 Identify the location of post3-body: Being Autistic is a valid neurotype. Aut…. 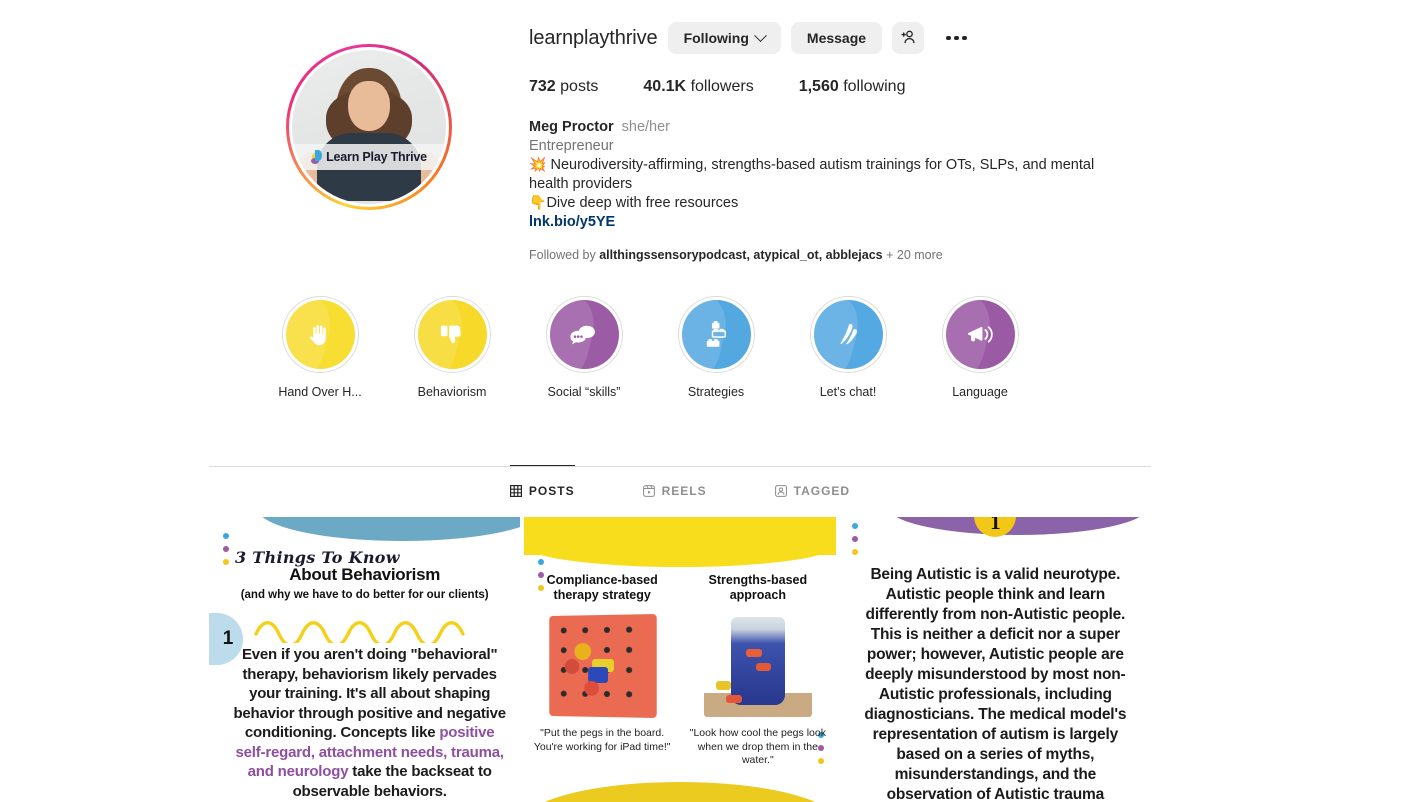
(995, 684).